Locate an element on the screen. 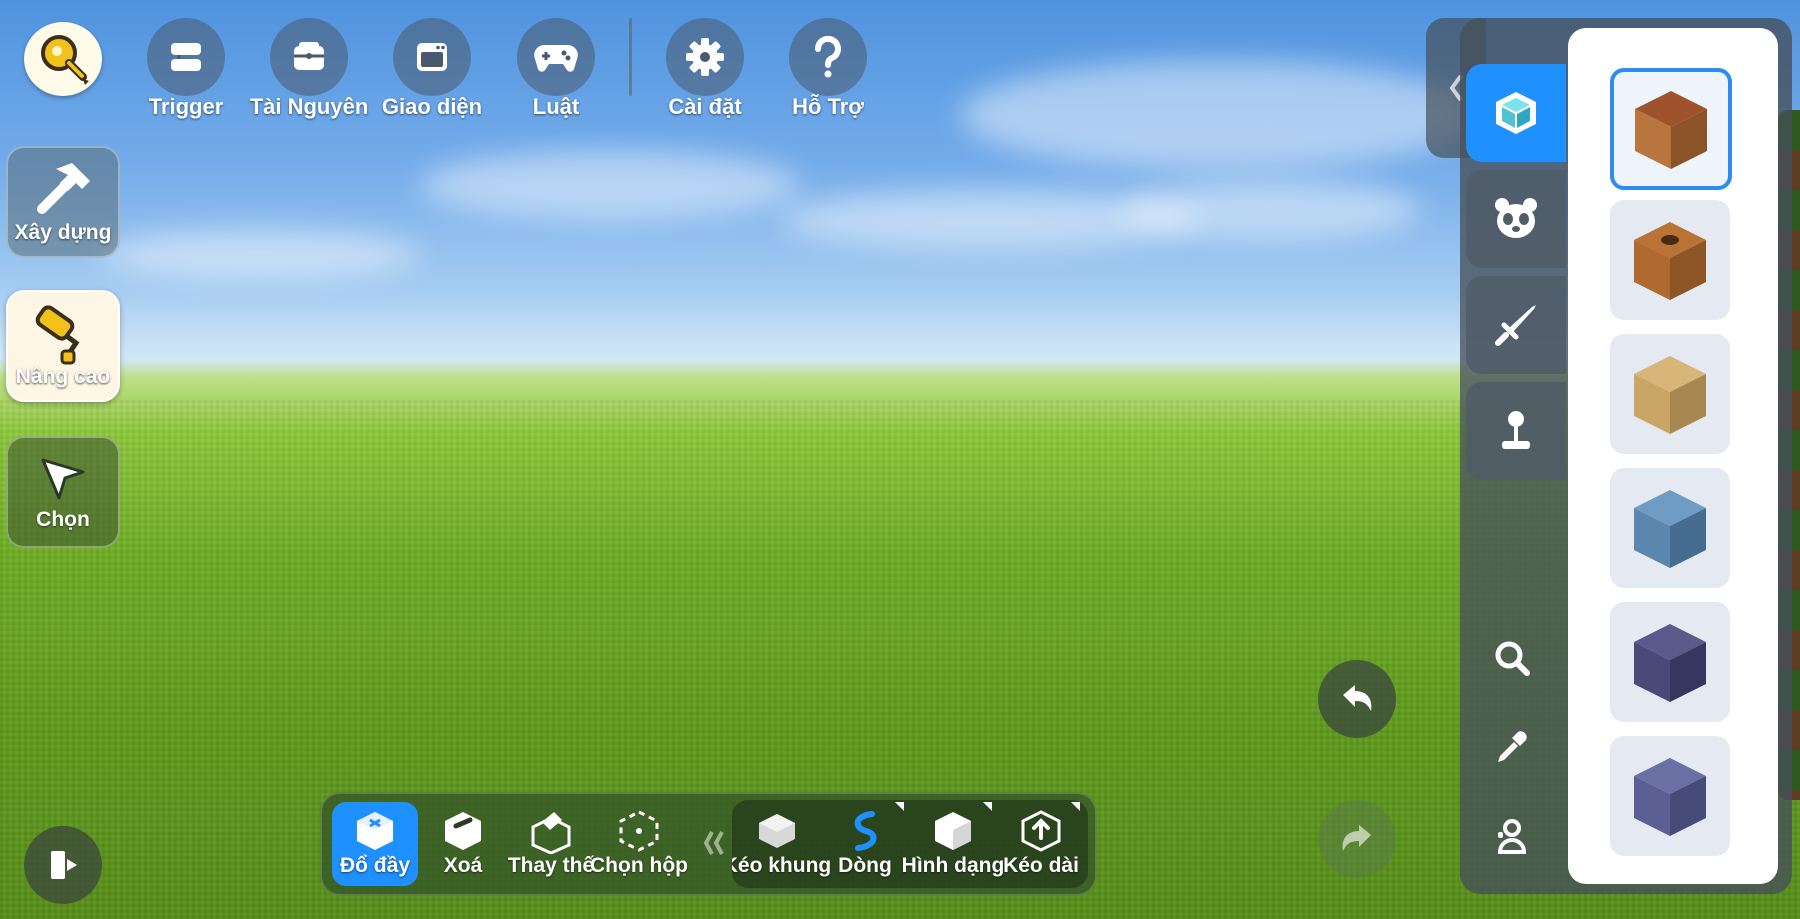 The width and height of the screenshot is (1800, 919). extend-icon is located at coordinates (1041, 831).